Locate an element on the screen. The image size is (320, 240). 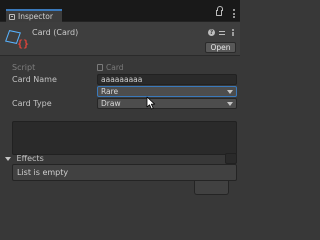
list-footer-buttons is located at coordinates (211, 188).